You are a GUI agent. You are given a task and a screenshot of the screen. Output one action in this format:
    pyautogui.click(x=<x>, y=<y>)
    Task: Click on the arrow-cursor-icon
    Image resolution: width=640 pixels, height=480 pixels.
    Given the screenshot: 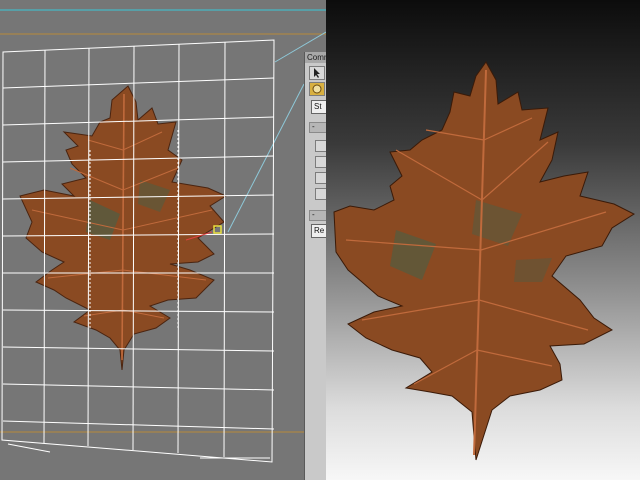 What is the action you would take?
    pyautogui.click(x=317, y=73)
    